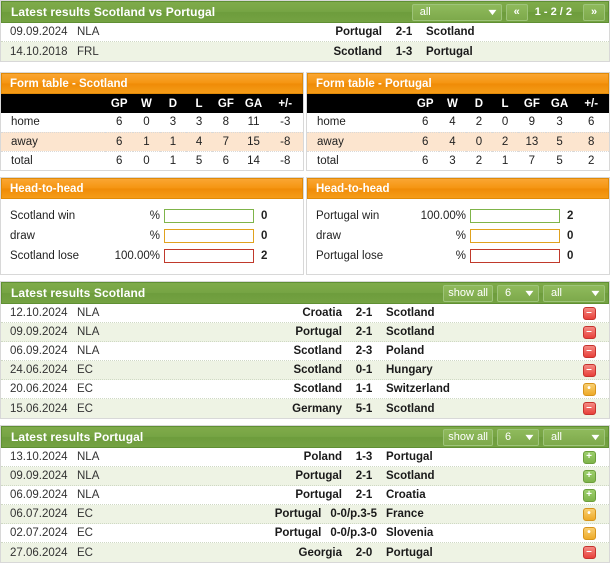  What do you see at coordinates (39, 389) in the screenshot?
I see `match-date: 20.06.2024` at bounding box center [39, 389].